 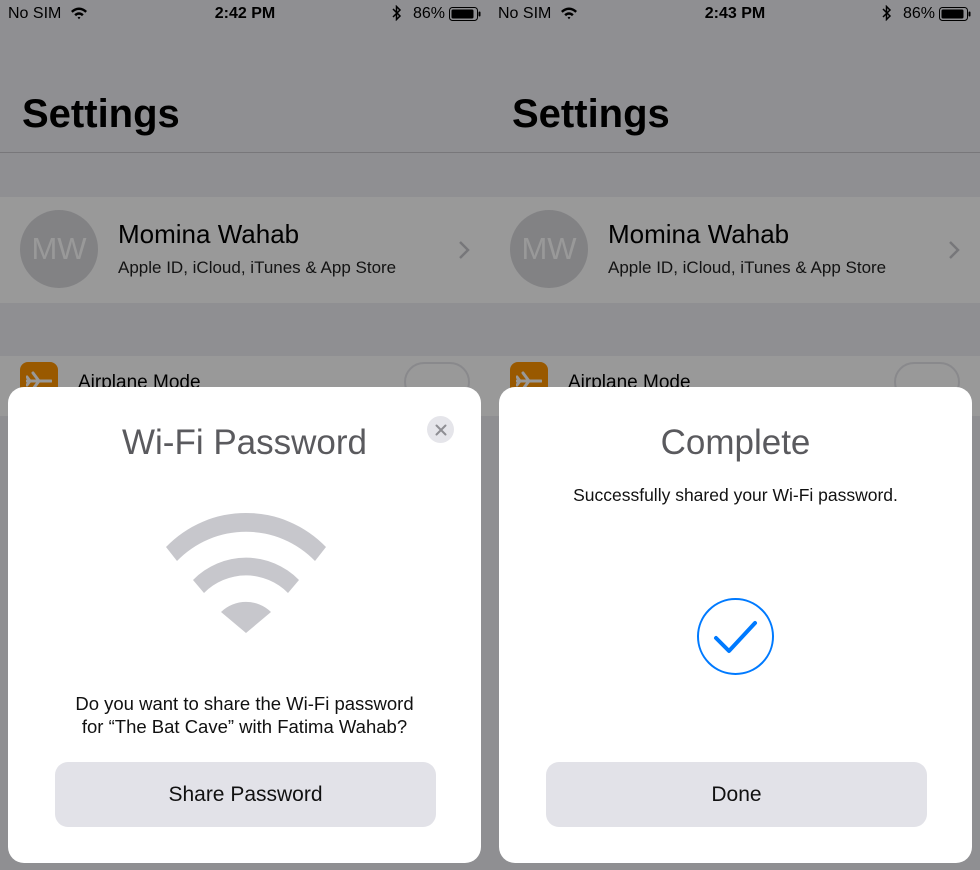 What do you see at coordinates (246, 572) in the screenshot?
I see `wifi-large-icon` at bounding box center [246, 572].